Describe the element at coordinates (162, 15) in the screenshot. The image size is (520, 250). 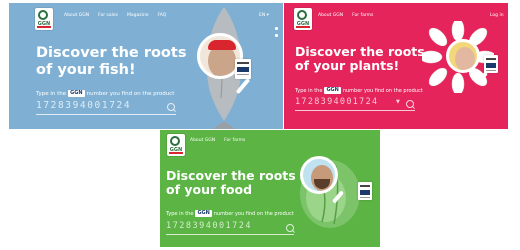
I see `nav-item-faq: FAQ` at that location.